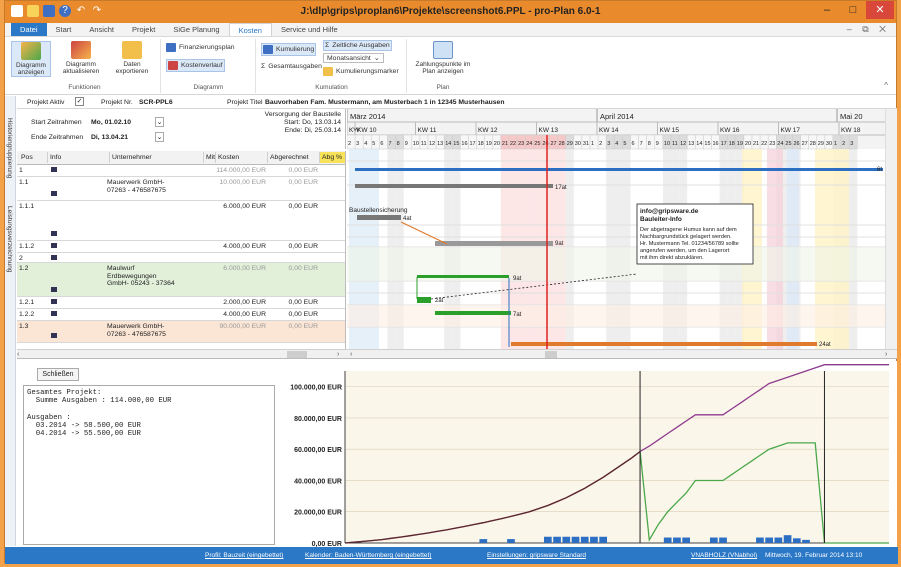  Describe the element at coordinates (181, 258) in the screenshot. I see `table-row: 2` at that location.